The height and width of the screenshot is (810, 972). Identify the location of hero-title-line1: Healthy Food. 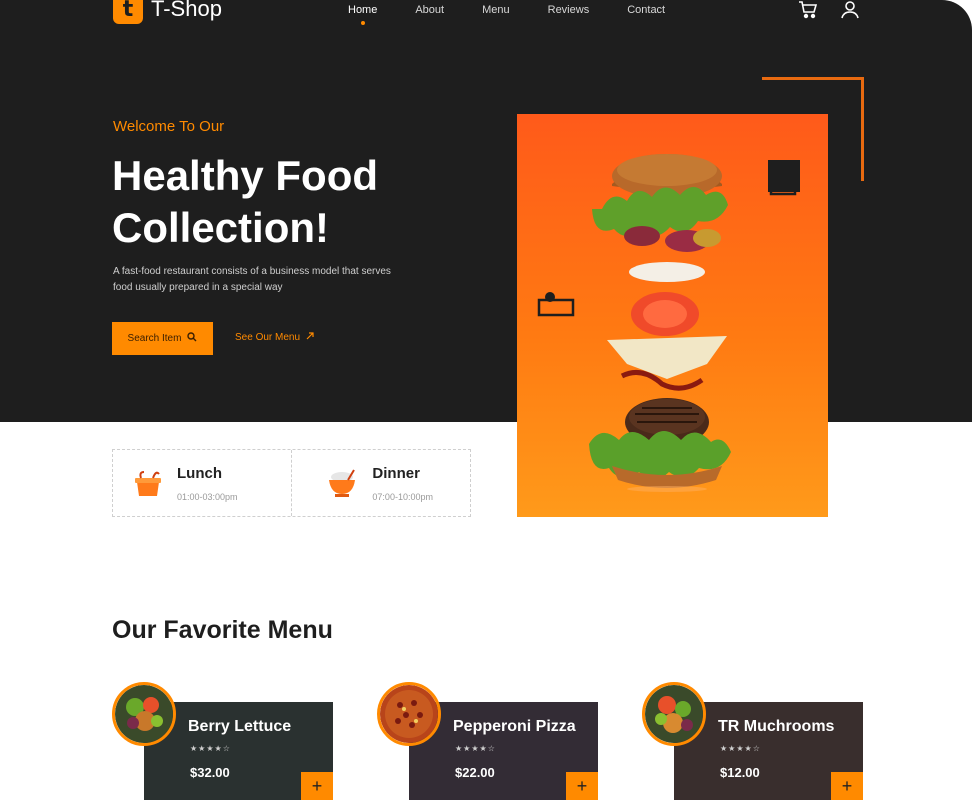
(245, 175).